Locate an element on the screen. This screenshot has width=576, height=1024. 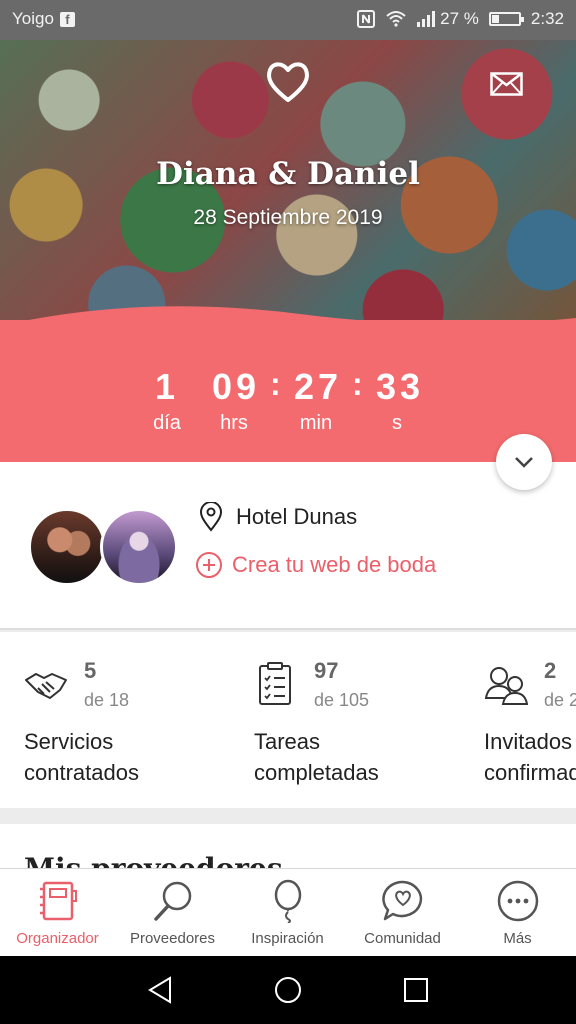
location-pin-icon is located at coordinates (211, 517).